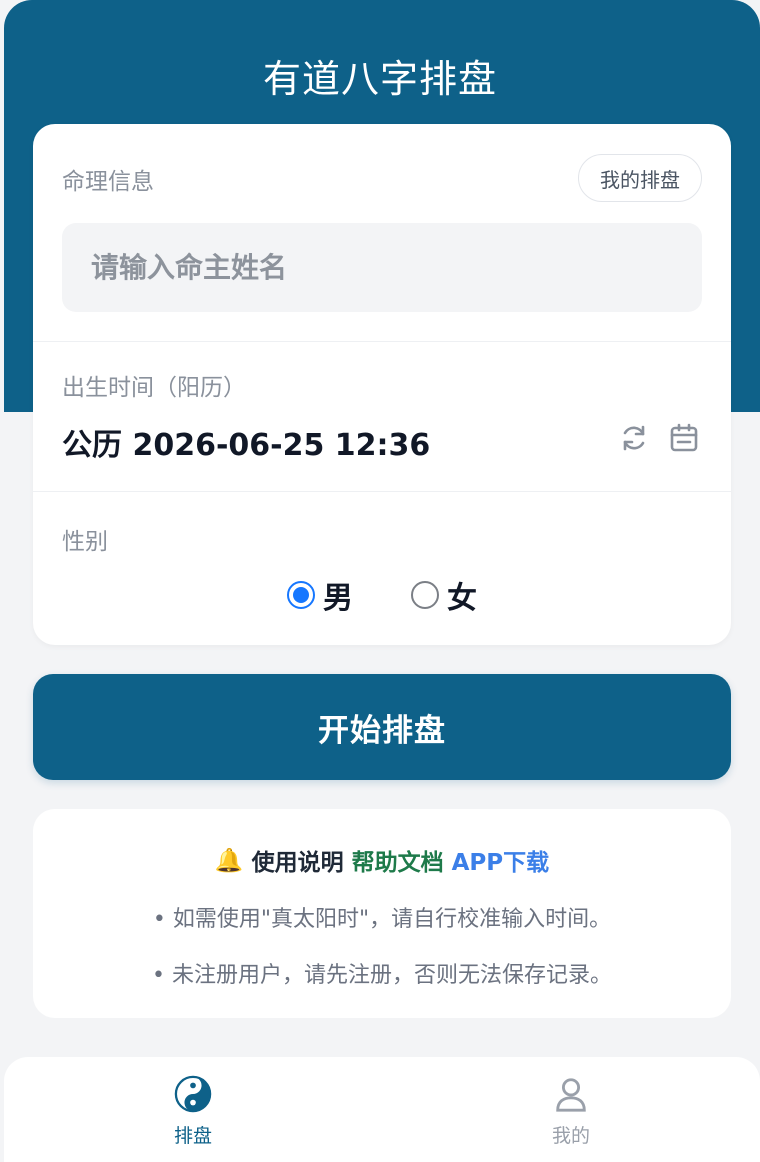 Image resolution: width=760 pixels, height=1162 pixels. I want to click on app-download-link: APP下载, so click(501, 860).